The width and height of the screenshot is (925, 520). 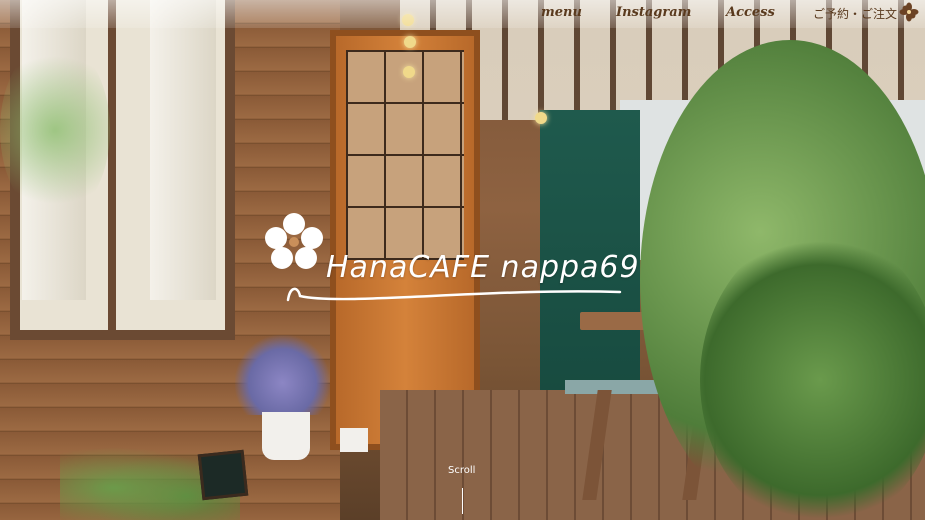 I want to click on nav-reserve-label: ご予約・ご注文, so click(x=854, y=14).